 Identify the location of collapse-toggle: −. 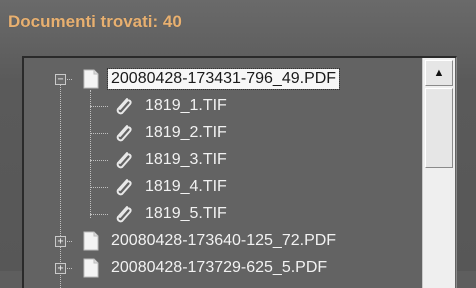
(60, 79).